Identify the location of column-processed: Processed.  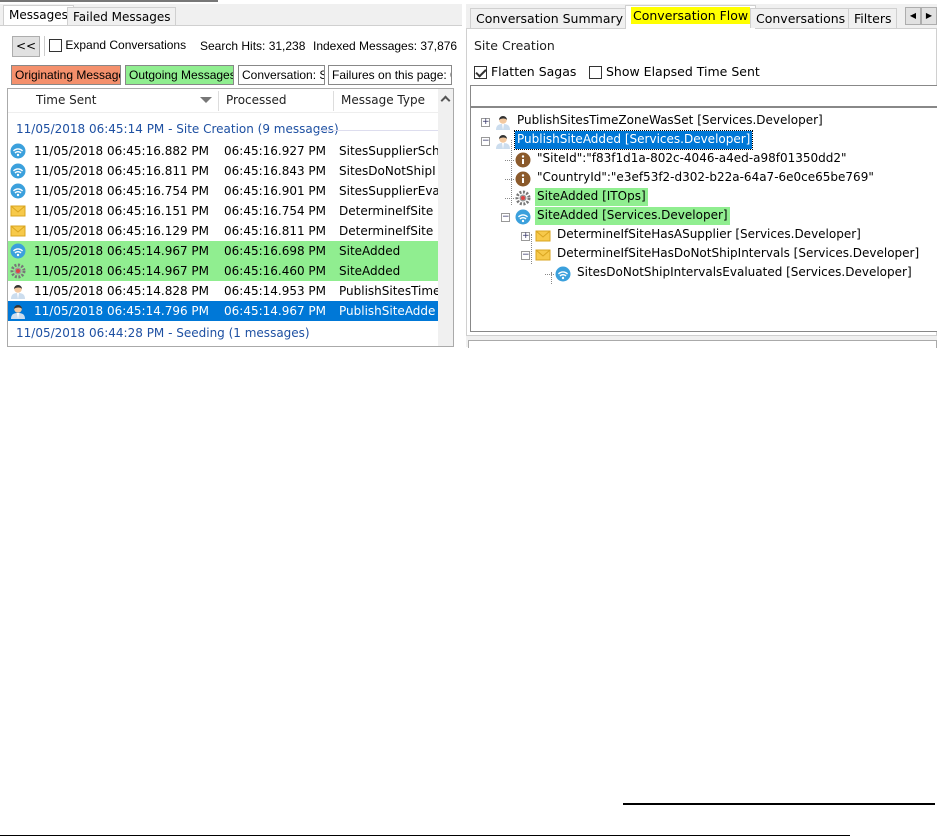
(256, 101).